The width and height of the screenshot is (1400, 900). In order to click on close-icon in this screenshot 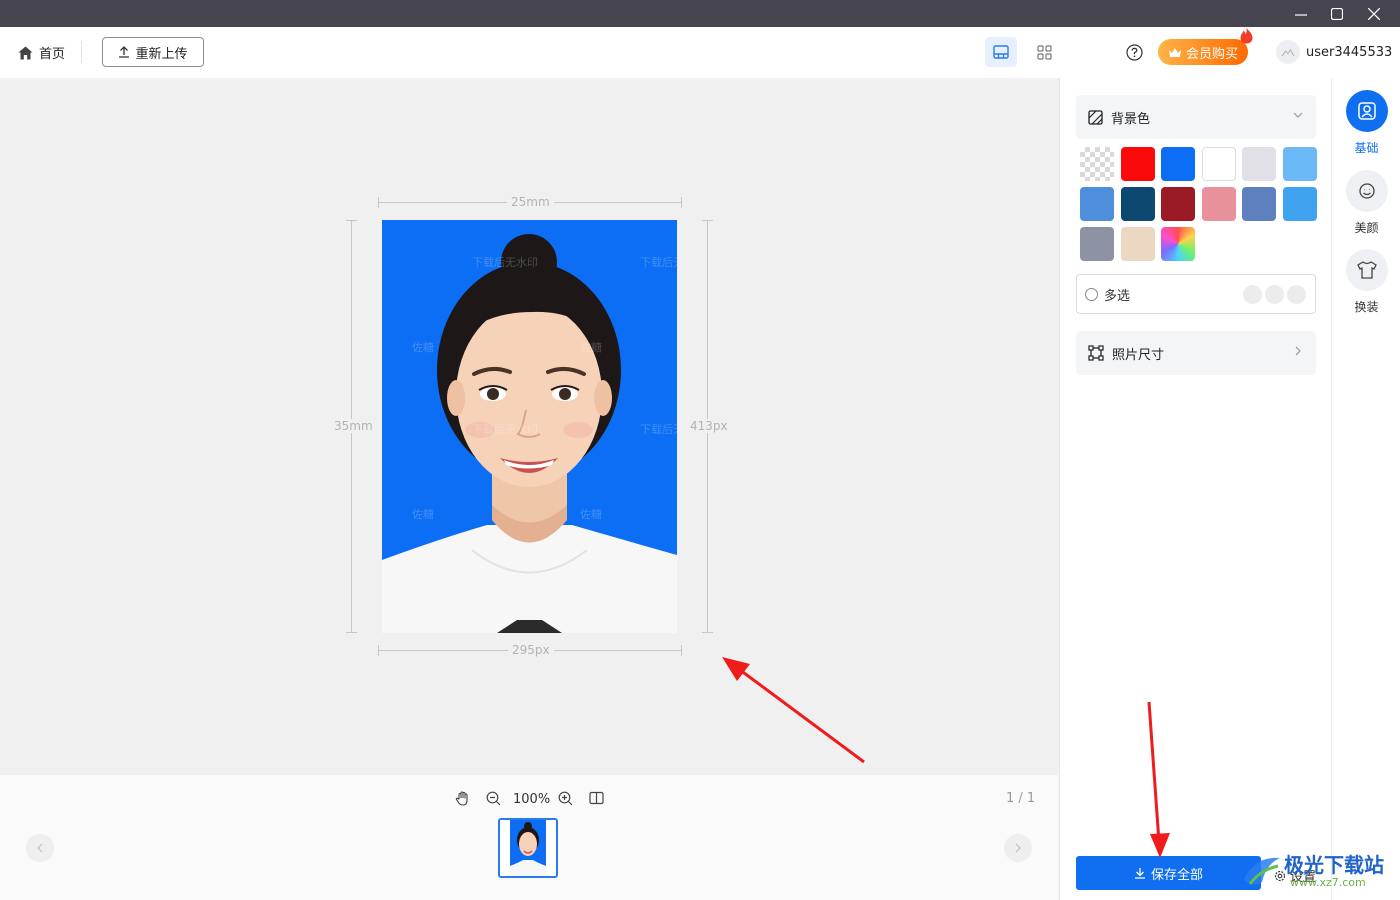, I will do `click(1374, 13)`.